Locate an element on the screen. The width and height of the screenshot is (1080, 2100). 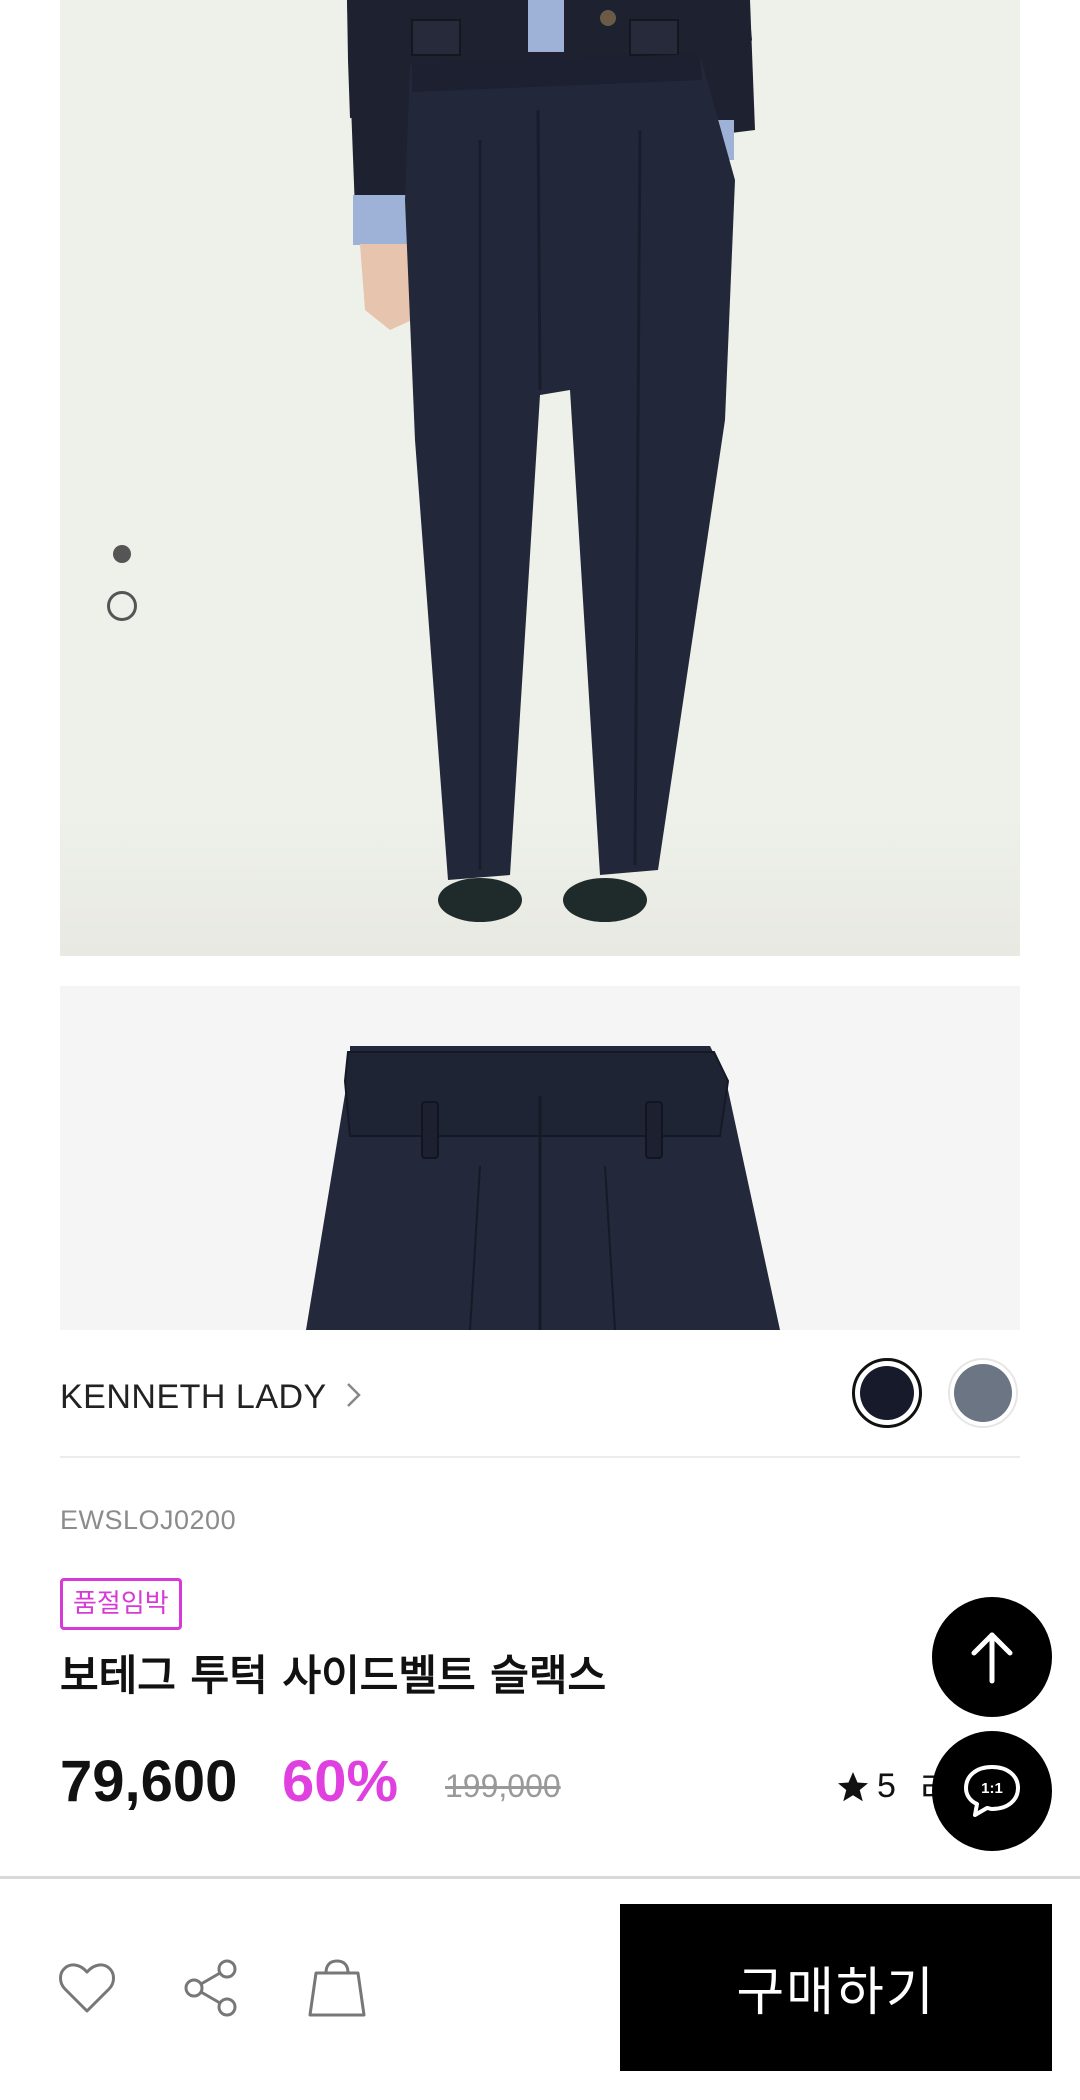
product-title: 보테그 투턱 사이드벨트 슬랙스 is located at coordinates (333, 1675).